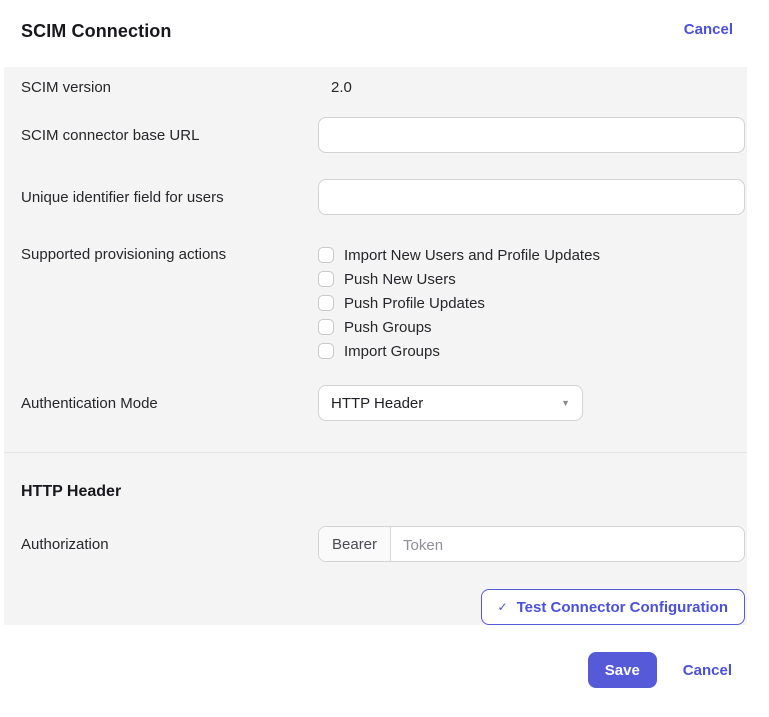  I want to click on footer-cancel-link: Cancel, so click(707, 670).